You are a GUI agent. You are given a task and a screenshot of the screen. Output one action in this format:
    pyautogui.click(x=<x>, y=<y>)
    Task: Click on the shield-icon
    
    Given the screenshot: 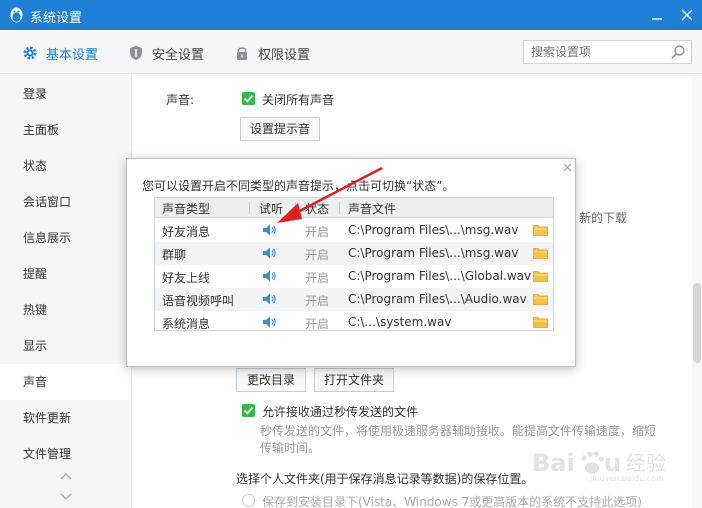 What is the action you would take?
    pyautogui.click(x=136, y=53)
    